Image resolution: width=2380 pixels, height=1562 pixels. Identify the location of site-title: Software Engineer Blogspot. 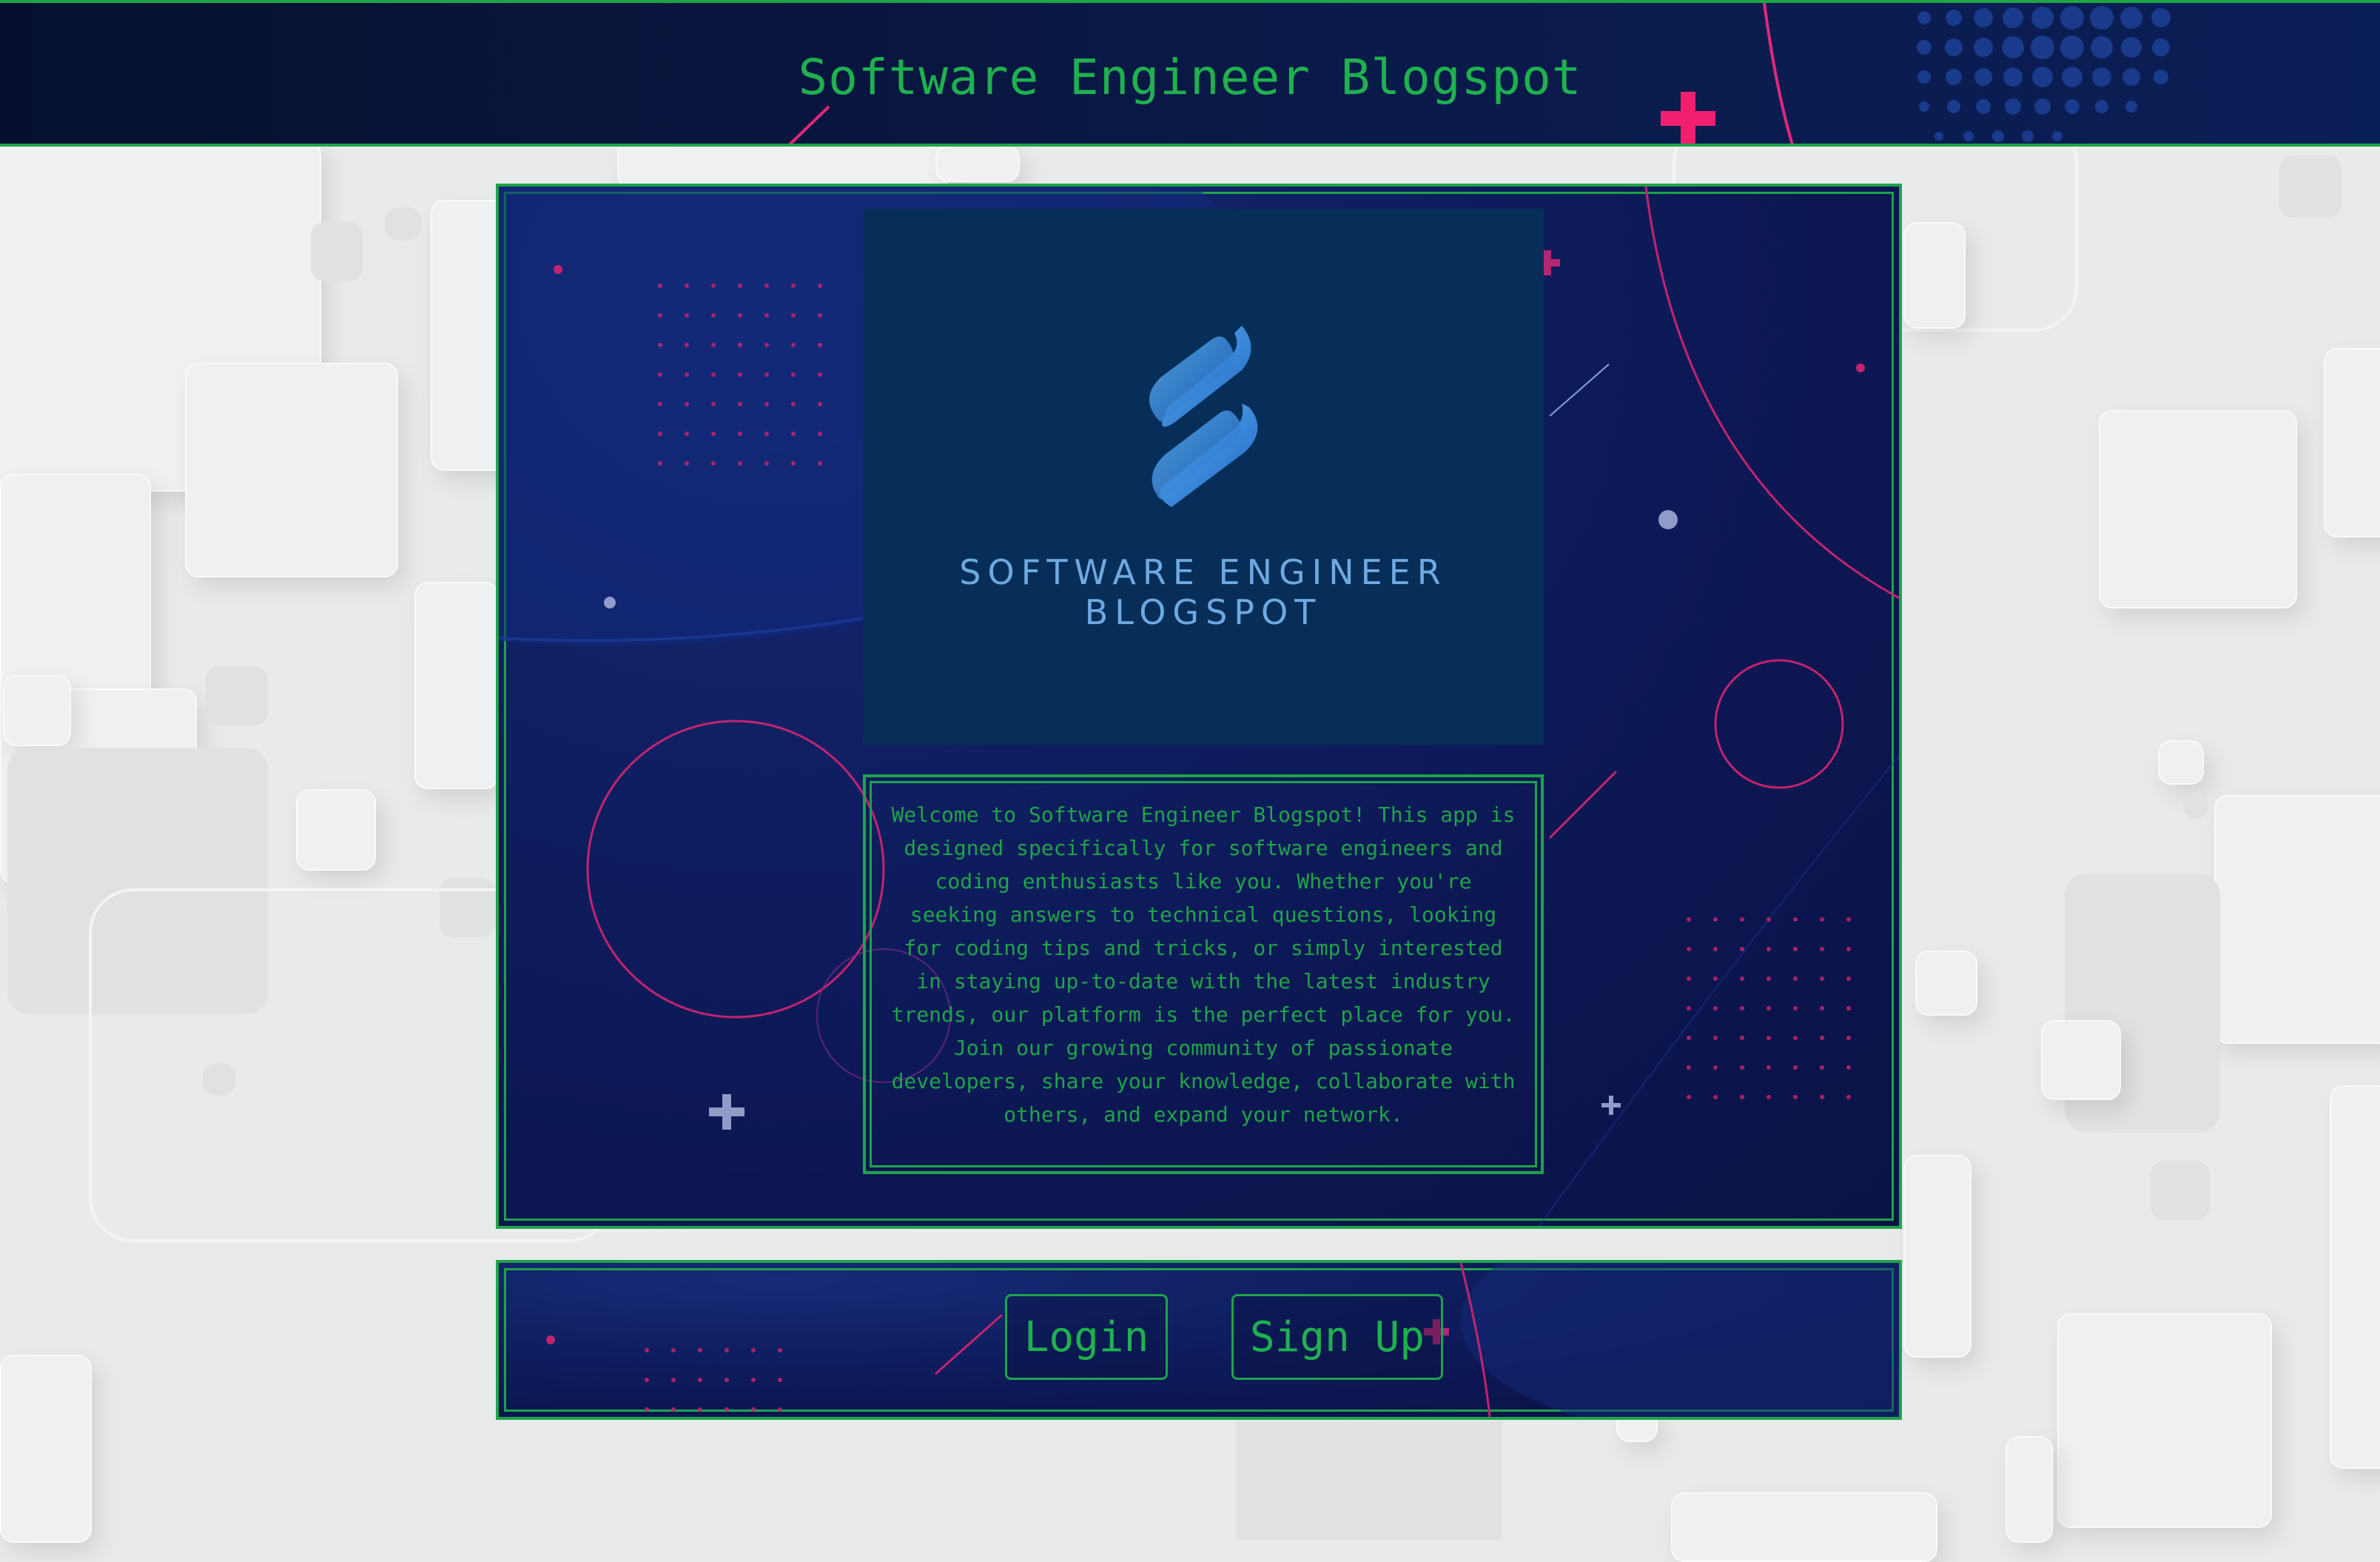
(1190, 77).